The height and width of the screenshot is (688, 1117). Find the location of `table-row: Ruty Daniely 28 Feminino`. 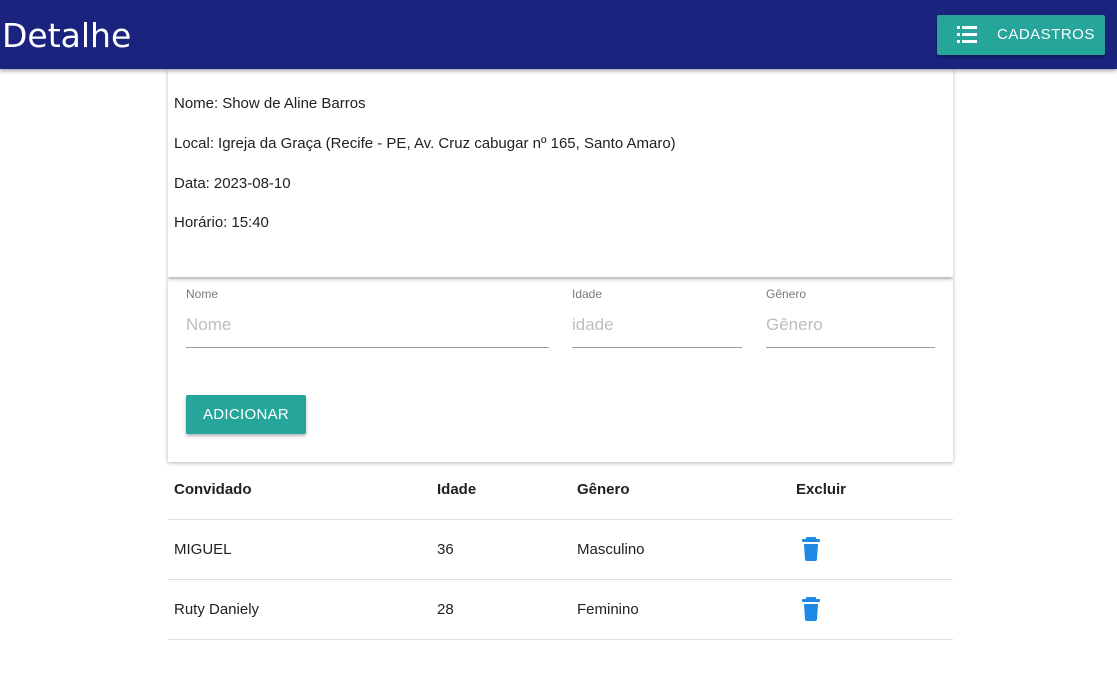

table-row: Ruty Daniely 28 Feminino is located at coordinates (560, 609).